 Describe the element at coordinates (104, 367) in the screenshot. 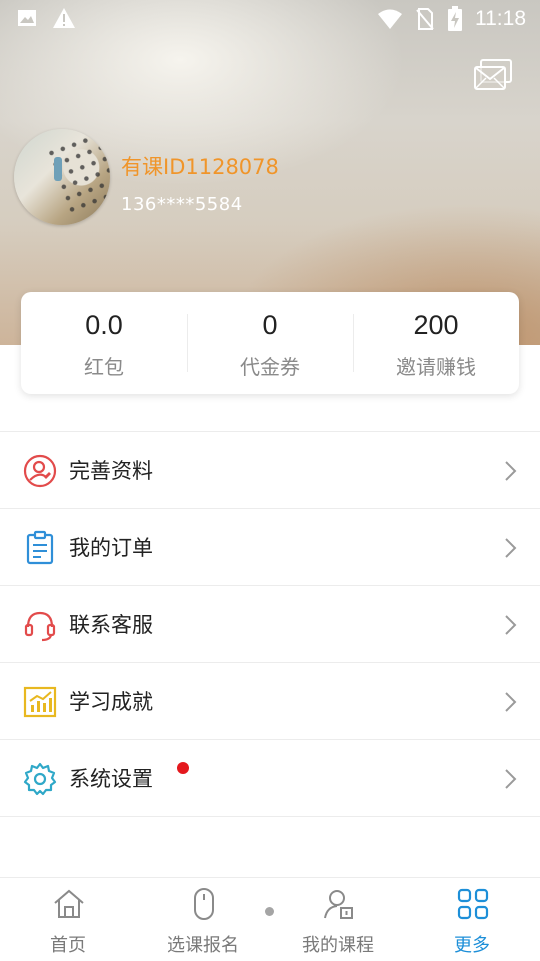

I see `stat-label: 红包` at that location.